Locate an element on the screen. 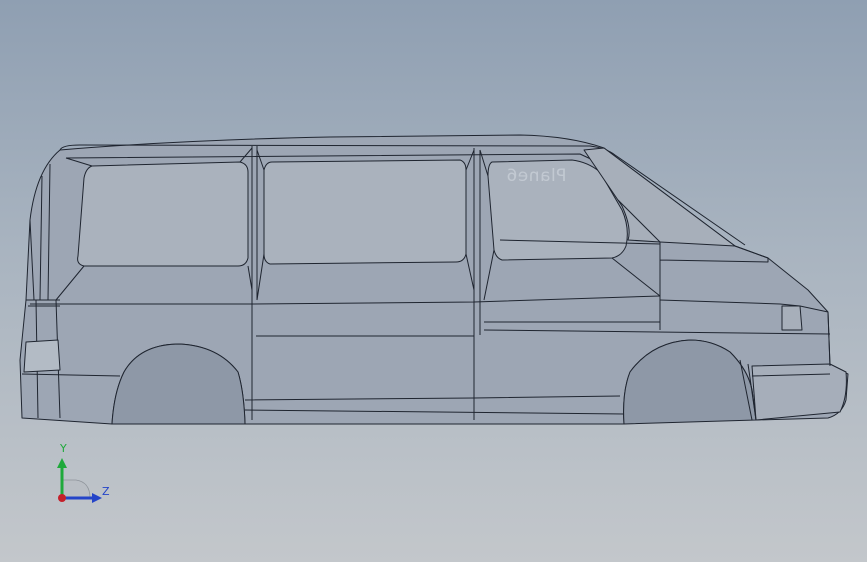 The image size is (867, 562). reference-triad: Y Z is located at coordinates (80, 473).